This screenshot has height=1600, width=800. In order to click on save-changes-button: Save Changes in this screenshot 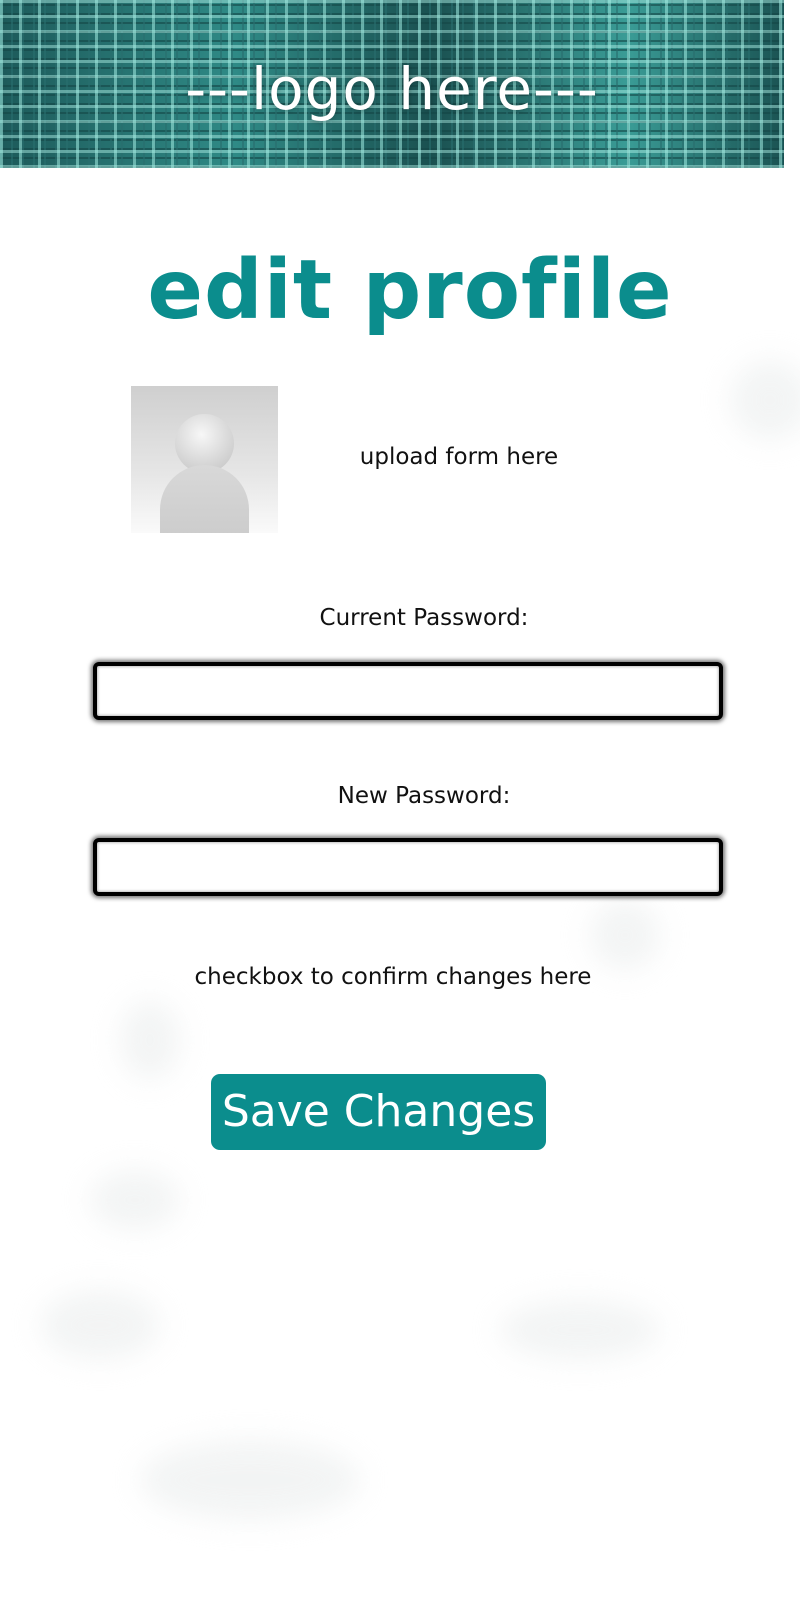, I will do `click(378, 1112)`.